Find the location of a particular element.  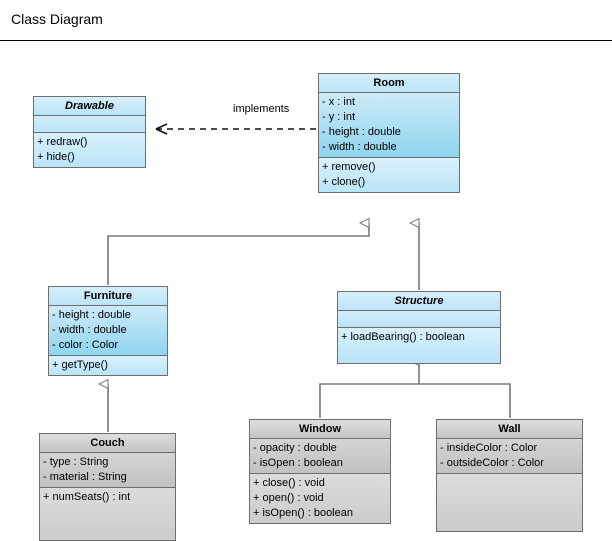

class-name-furniture: Furniture is located at coordinates (108, 296).